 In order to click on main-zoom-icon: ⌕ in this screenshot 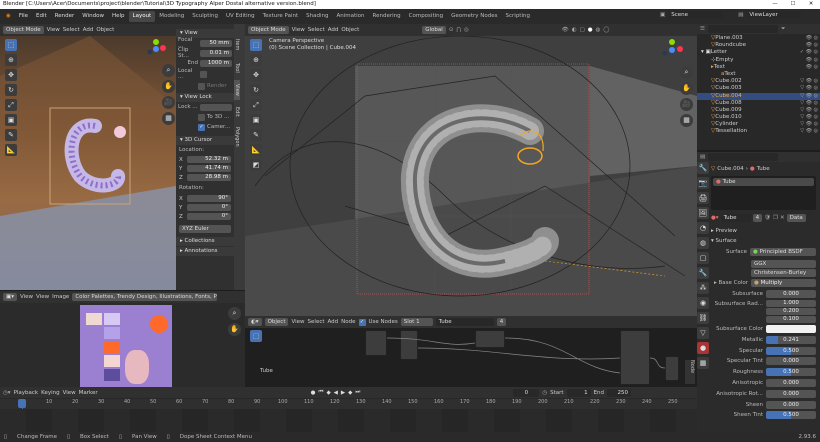, I will do `click(686, 72)`.